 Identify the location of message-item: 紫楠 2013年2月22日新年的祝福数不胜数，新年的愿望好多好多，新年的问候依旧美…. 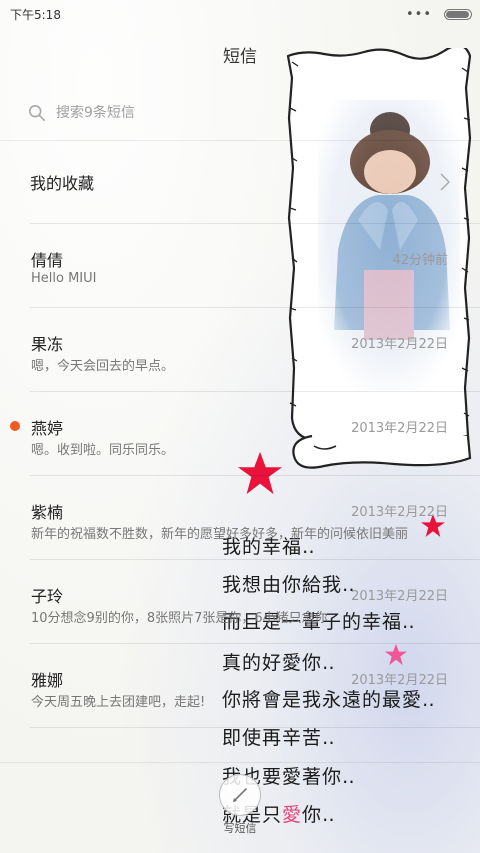
(240, 517).